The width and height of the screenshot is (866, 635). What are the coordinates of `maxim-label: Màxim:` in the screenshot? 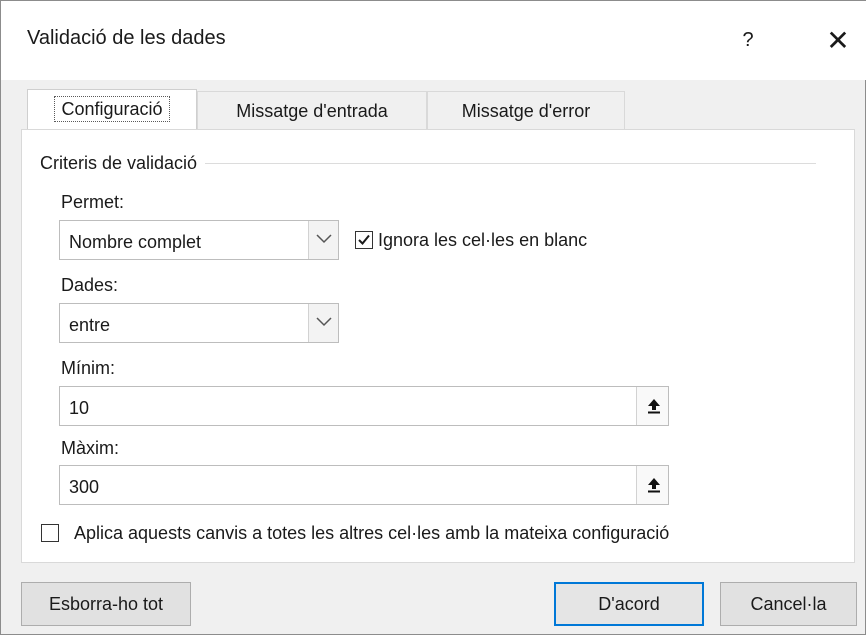 It's located at (90, 448).